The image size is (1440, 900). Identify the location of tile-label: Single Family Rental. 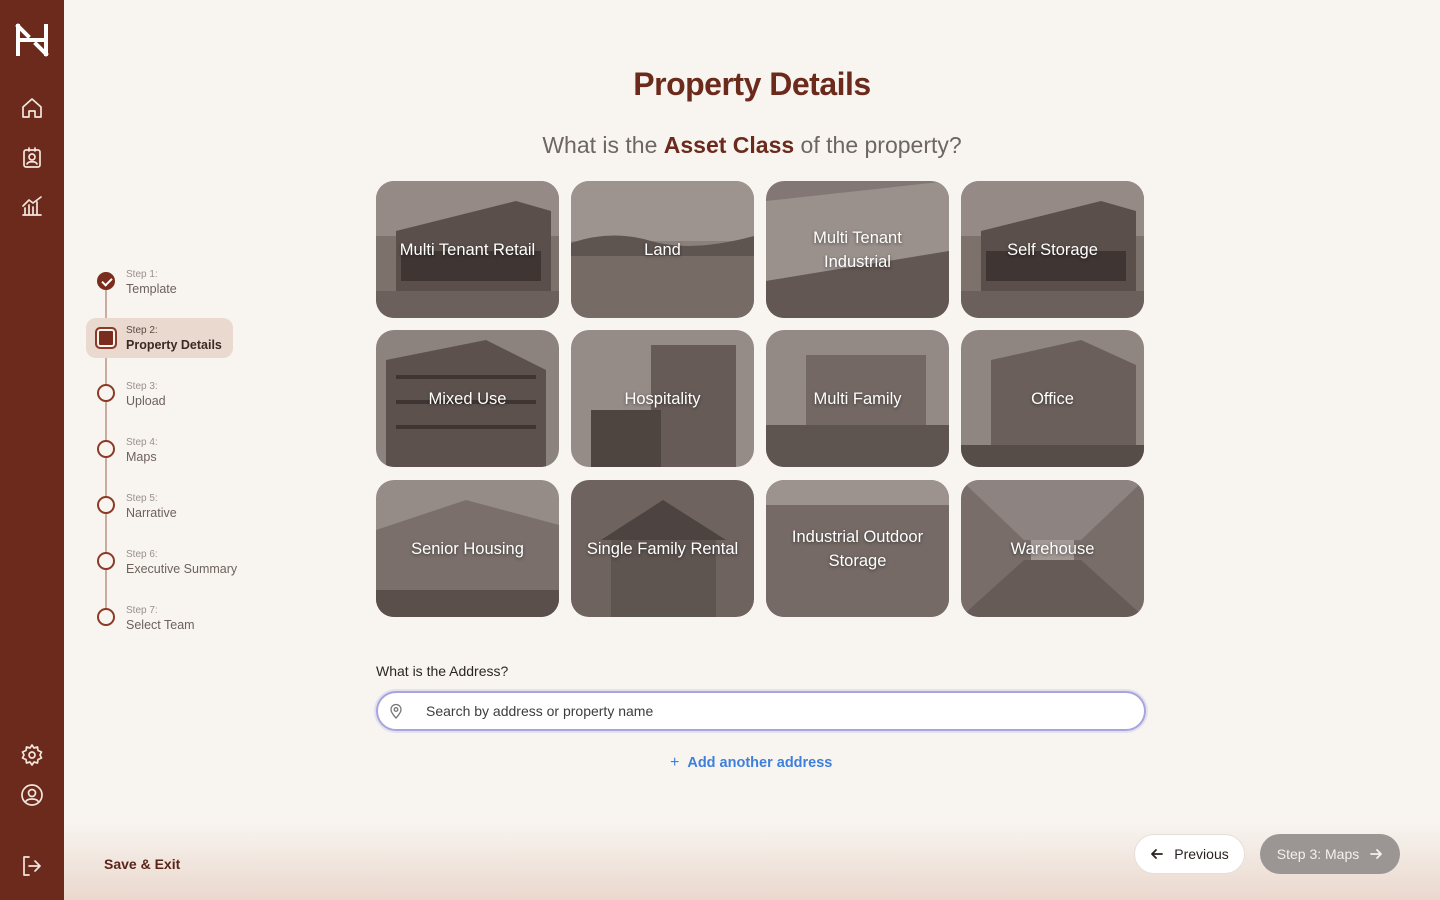
(662, 548).